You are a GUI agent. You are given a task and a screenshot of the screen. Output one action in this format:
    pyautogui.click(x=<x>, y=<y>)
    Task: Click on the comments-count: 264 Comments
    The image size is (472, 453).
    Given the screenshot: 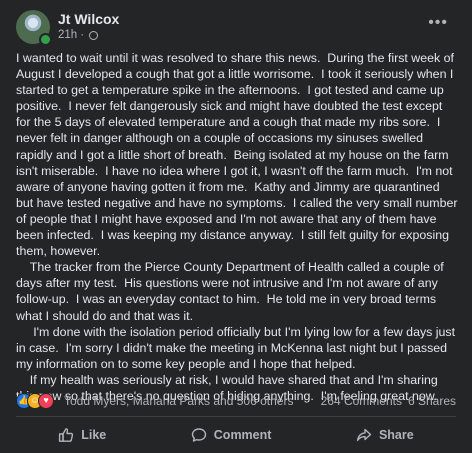 What is the action you would take?
    pyautogui.click(x=361, y=401)
    